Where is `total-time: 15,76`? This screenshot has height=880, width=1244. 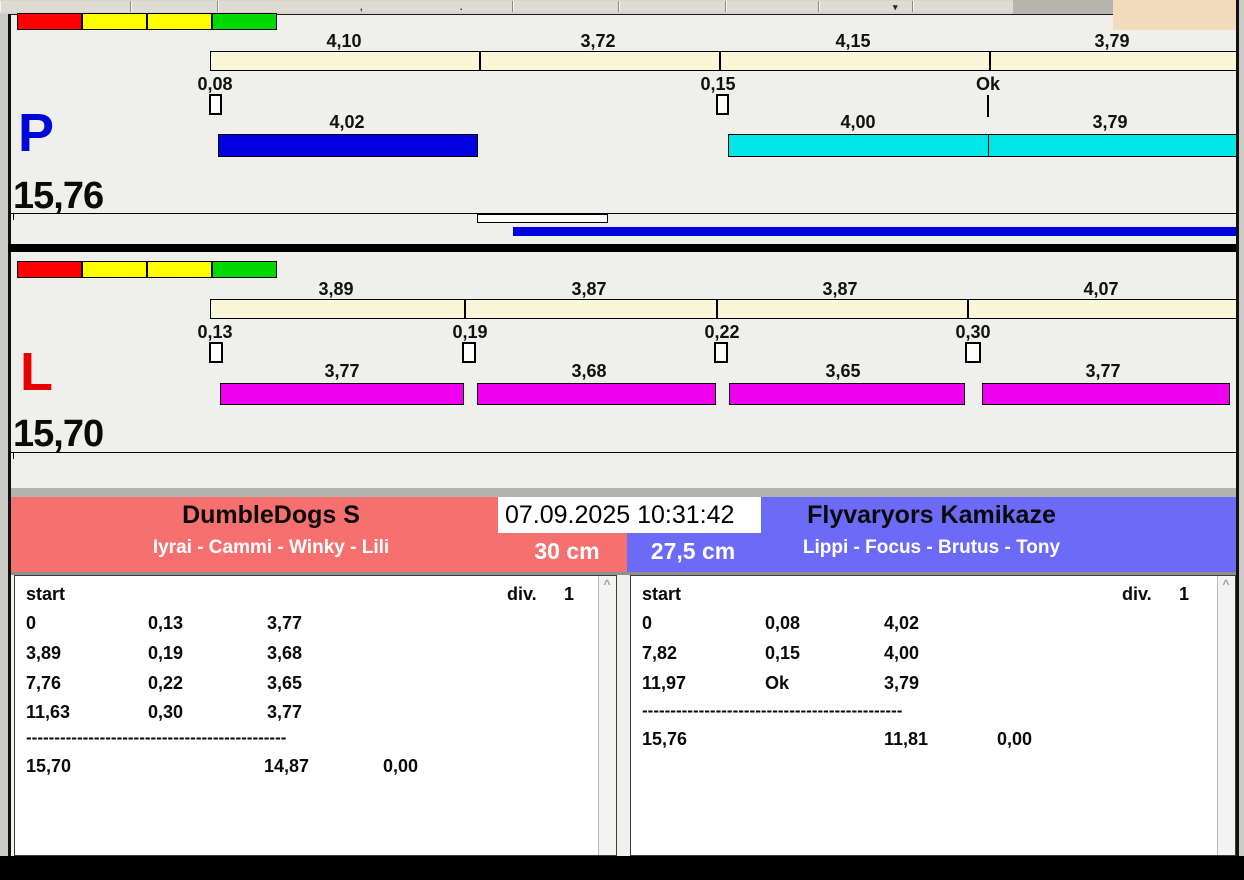
total-time: 15,76 is located at coordinates (665, 739).